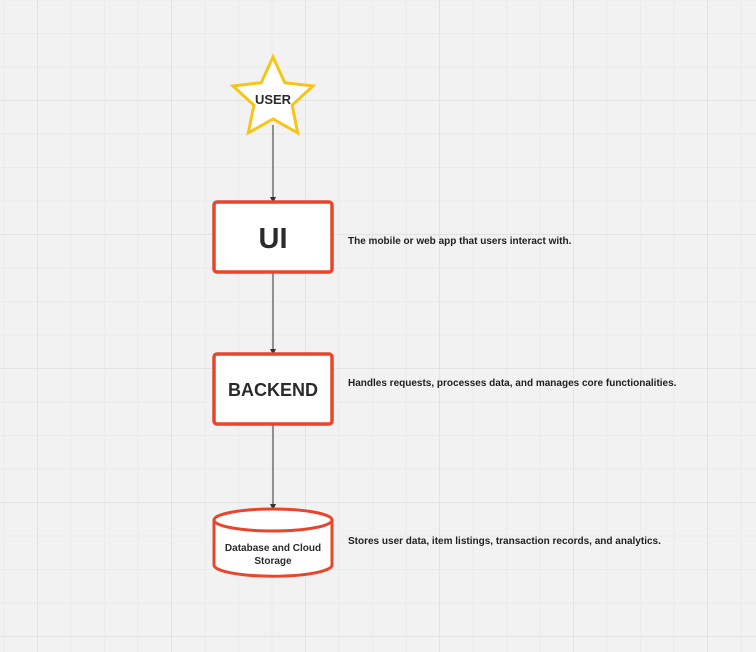  What do you see at coordinates (273, 520) in the screenshot?
I see `cylinder-top` at bounding box center [273, 520].